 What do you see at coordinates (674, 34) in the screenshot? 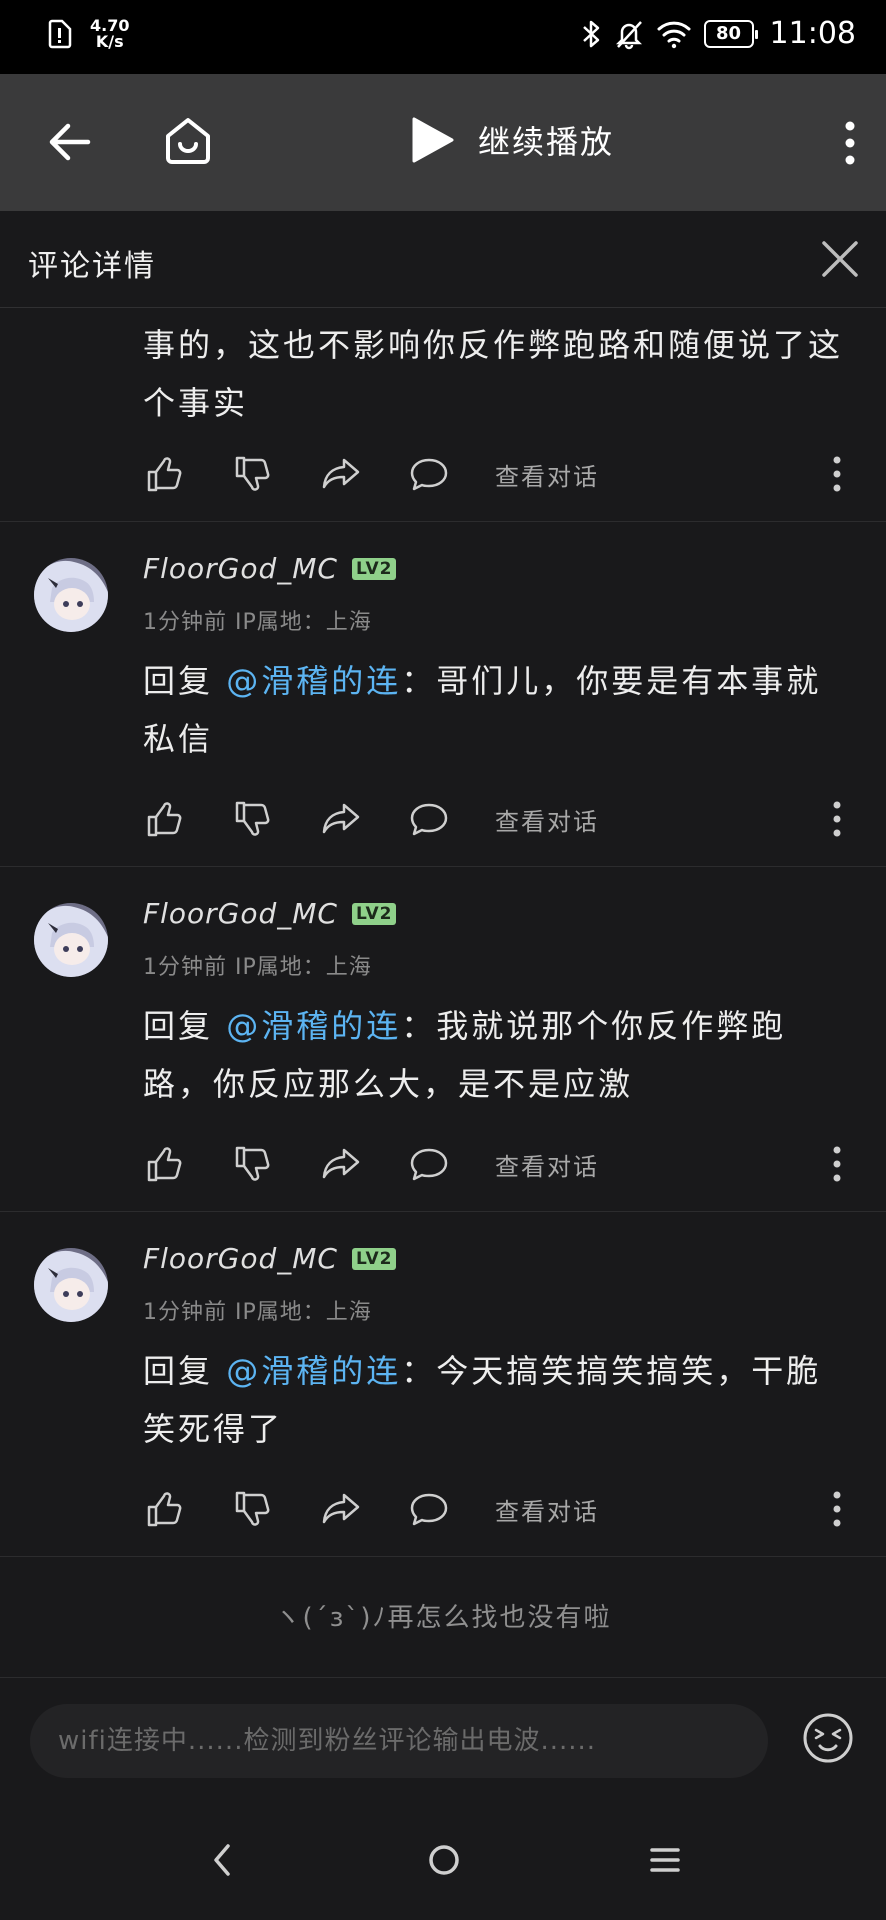
I see `wifi-icon` at bounding box center [674, 34].